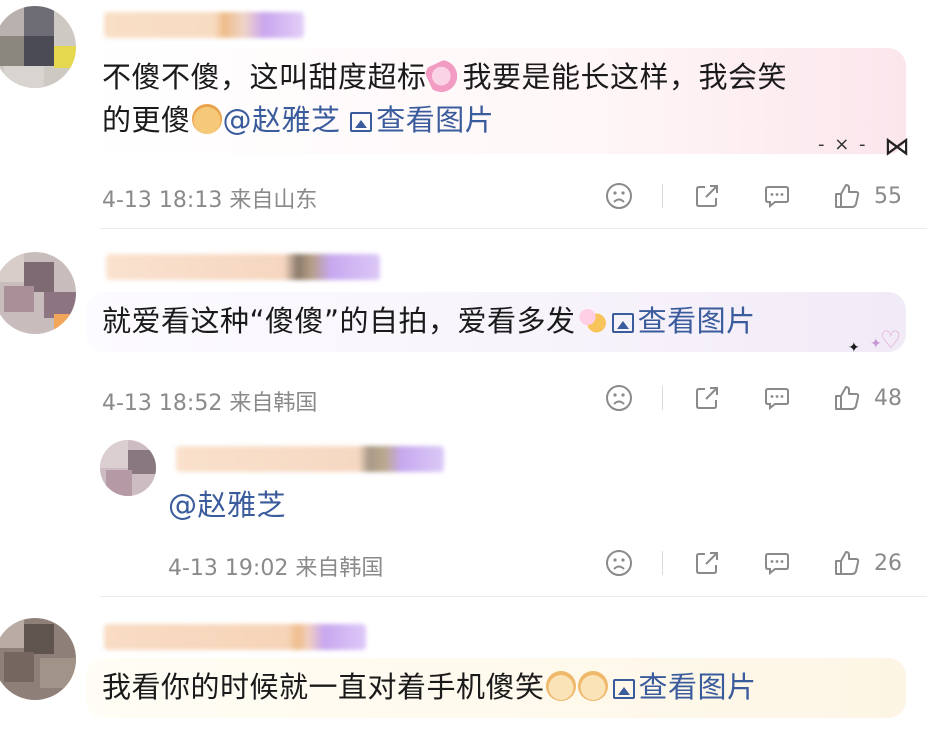  I want to click on action-bar: 26, so click(755, 563).